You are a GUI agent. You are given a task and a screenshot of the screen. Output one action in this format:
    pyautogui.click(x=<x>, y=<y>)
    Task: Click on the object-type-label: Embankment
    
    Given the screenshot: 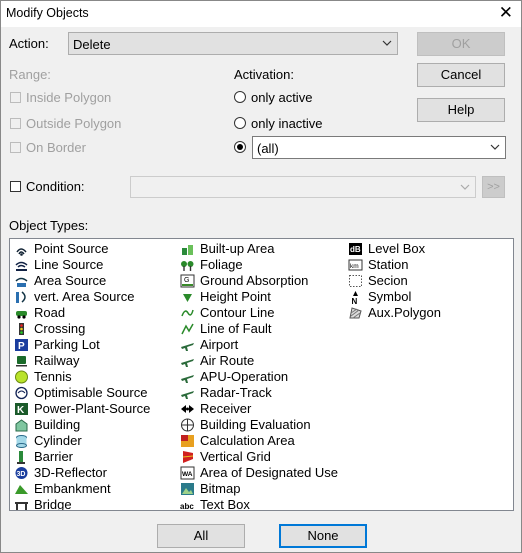 What is the action you would take?
    pyautogui.click(x=72, y=488)
    